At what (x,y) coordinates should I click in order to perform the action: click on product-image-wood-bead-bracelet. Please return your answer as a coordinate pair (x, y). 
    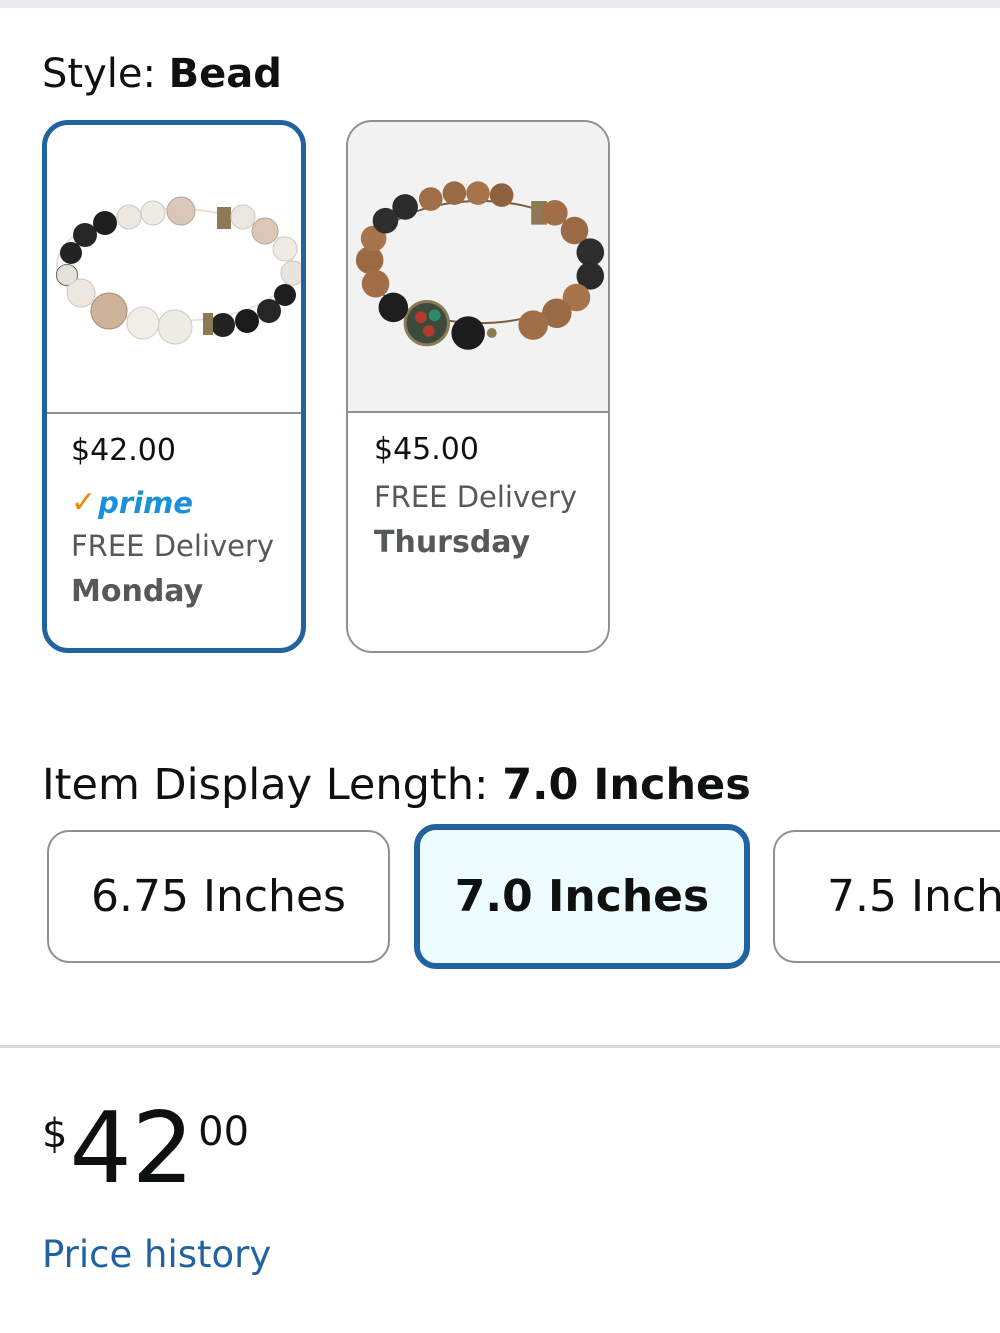
    Looking at the image, I should click on (478, 267).